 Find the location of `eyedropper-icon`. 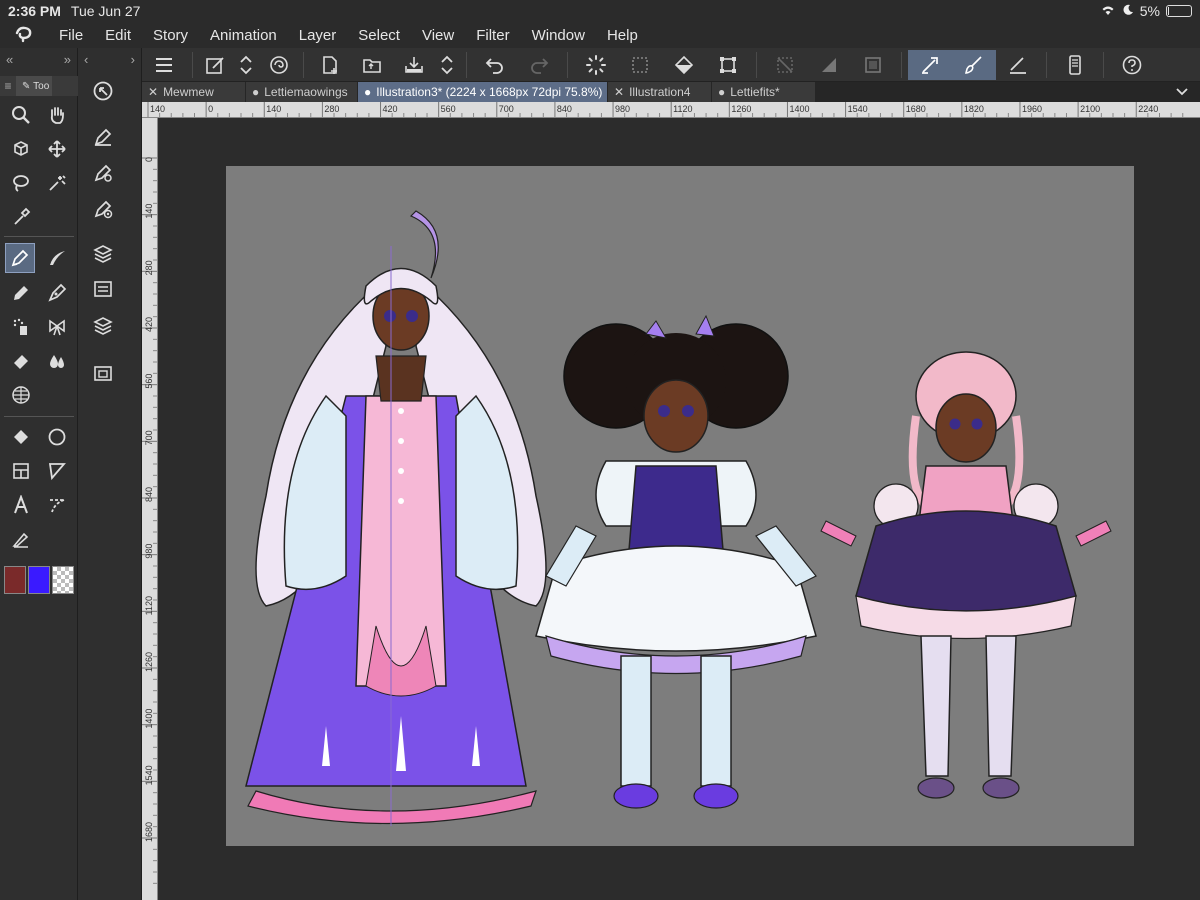

eyedropper-icon is located at coordinates (21, 217).